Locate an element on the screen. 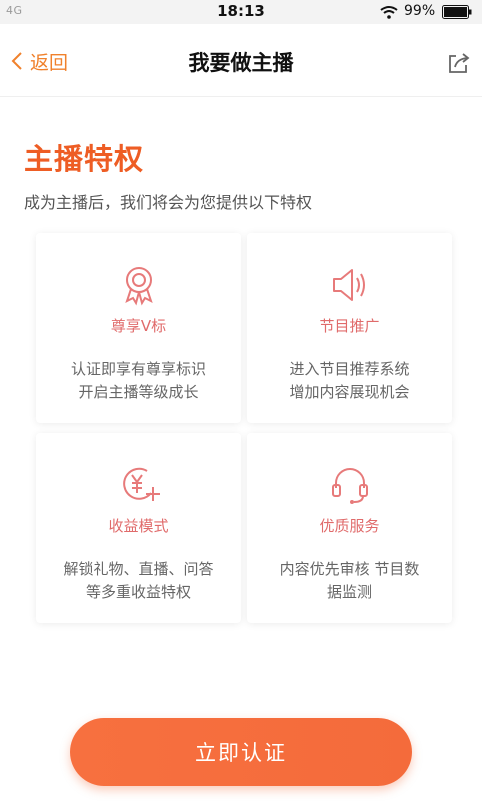 This screenshot has width=482, height=802. description-line: 开启主播等级成长 is located at coordinates (138, 392).